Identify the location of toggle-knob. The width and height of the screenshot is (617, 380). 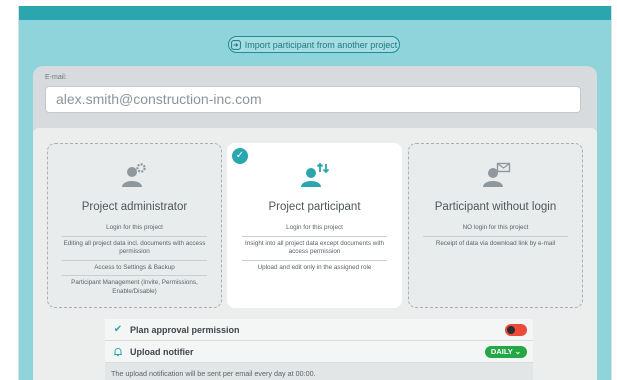
(511, 330).